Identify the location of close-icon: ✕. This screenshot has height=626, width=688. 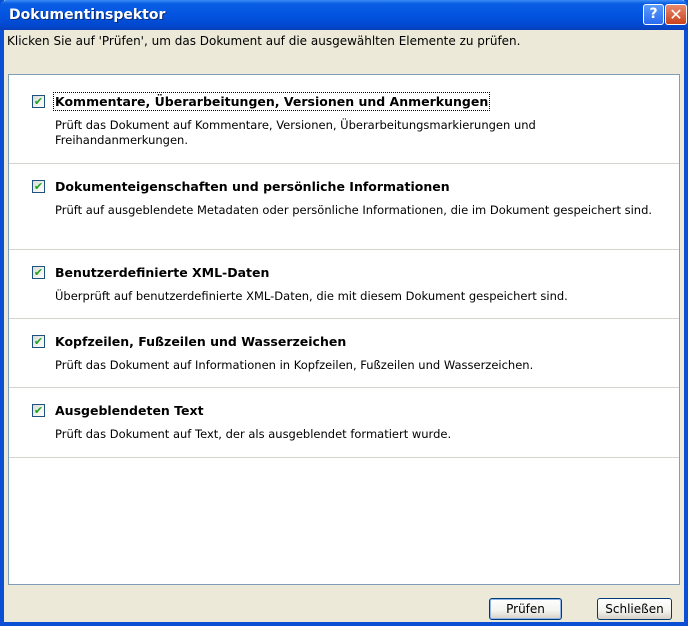
(676, 14).